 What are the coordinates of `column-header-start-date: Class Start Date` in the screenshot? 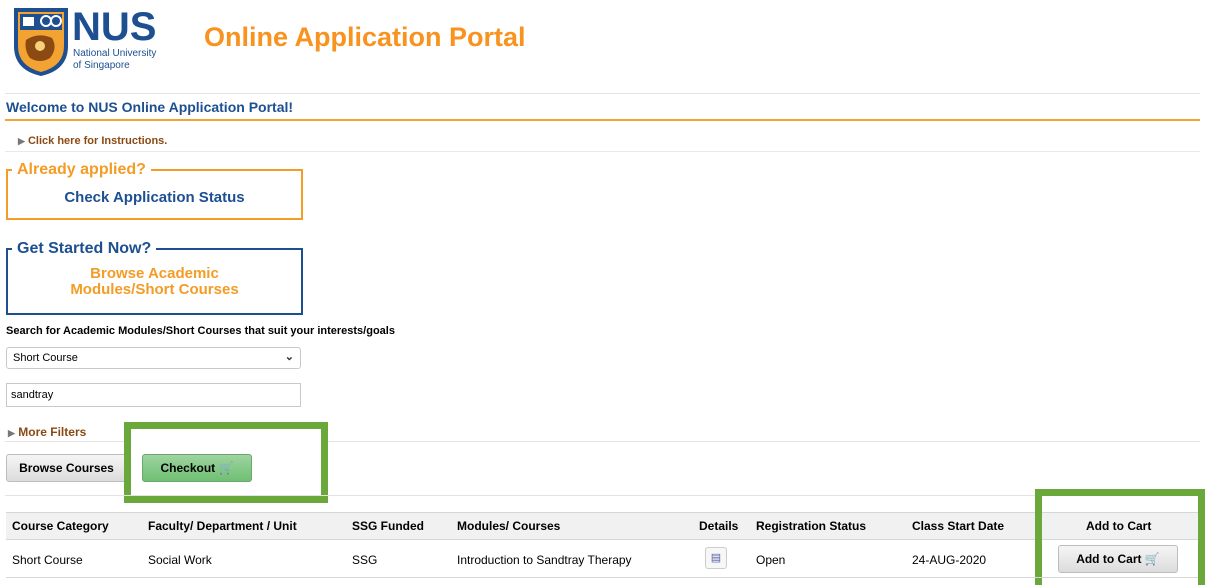 It's located at (958, 526).